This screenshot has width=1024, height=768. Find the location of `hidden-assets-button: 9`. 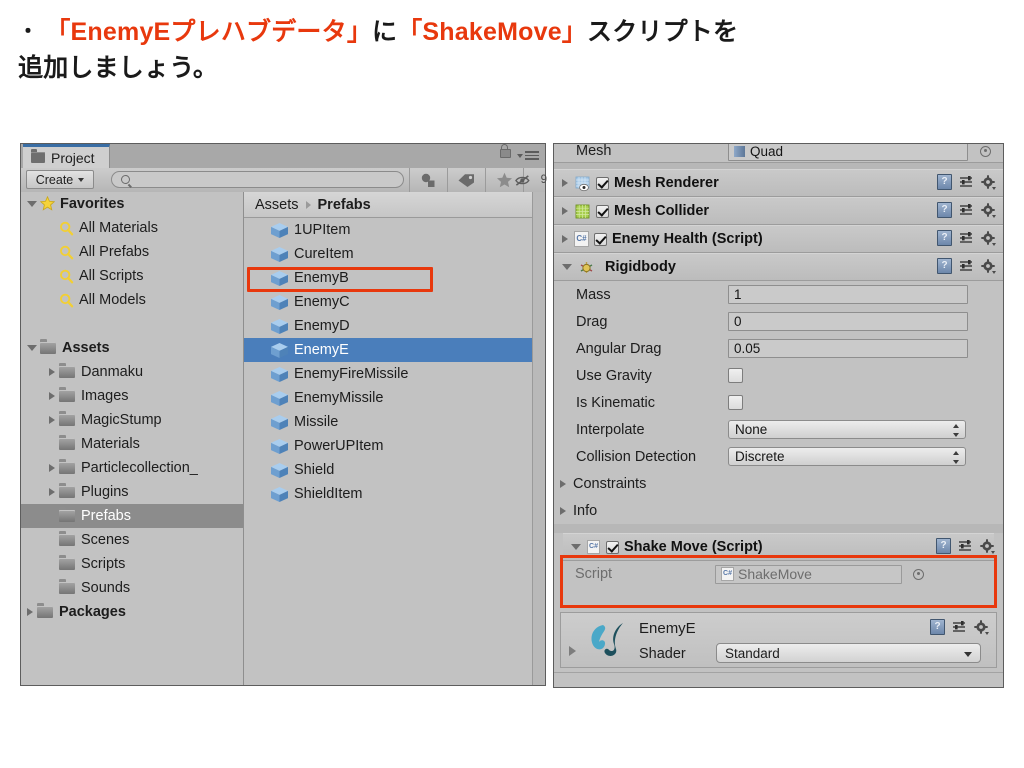

hidden-assets-button: 9 is located at coordinates (531, 180).